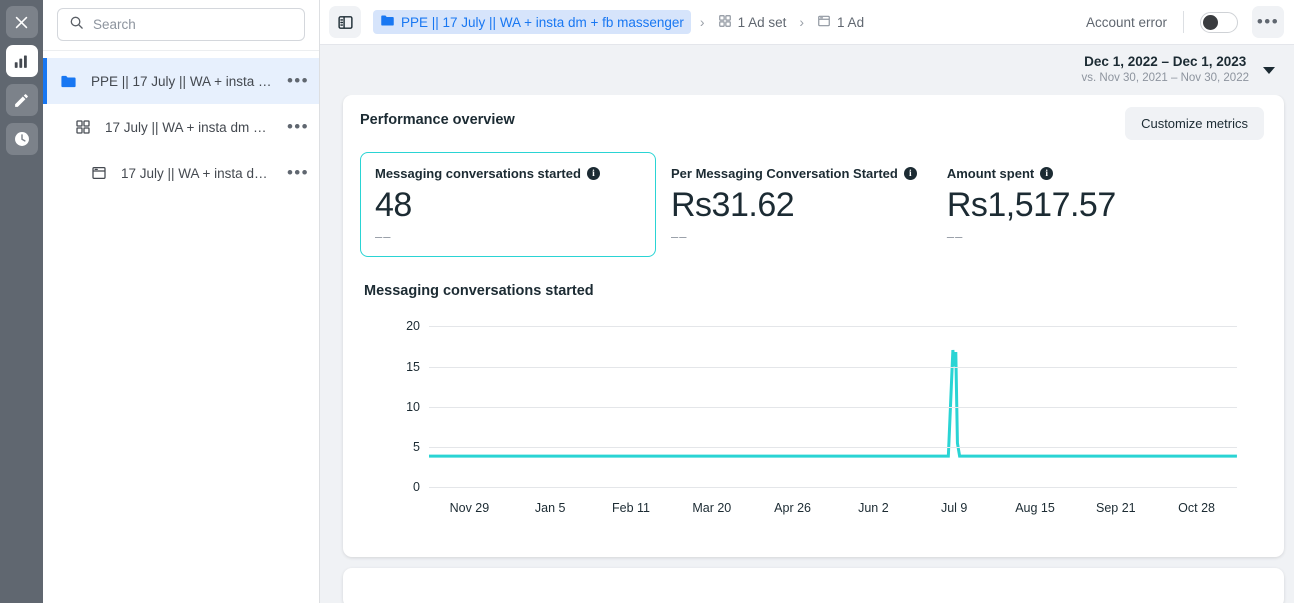 The image size is (1294, 603). I want to click on metric-label: Amount spent, so click(990, 173).